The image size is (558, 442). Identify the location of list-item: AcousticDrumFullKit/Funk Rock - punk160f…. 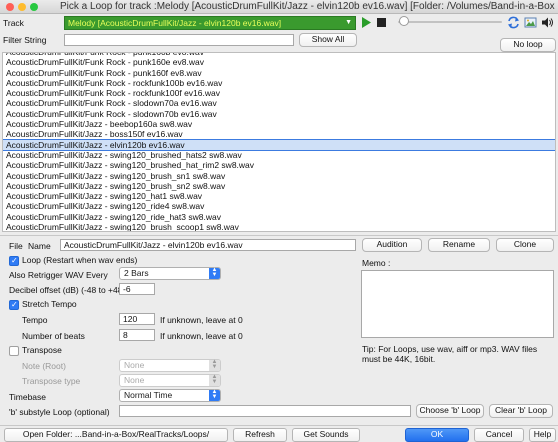
(279, 73).